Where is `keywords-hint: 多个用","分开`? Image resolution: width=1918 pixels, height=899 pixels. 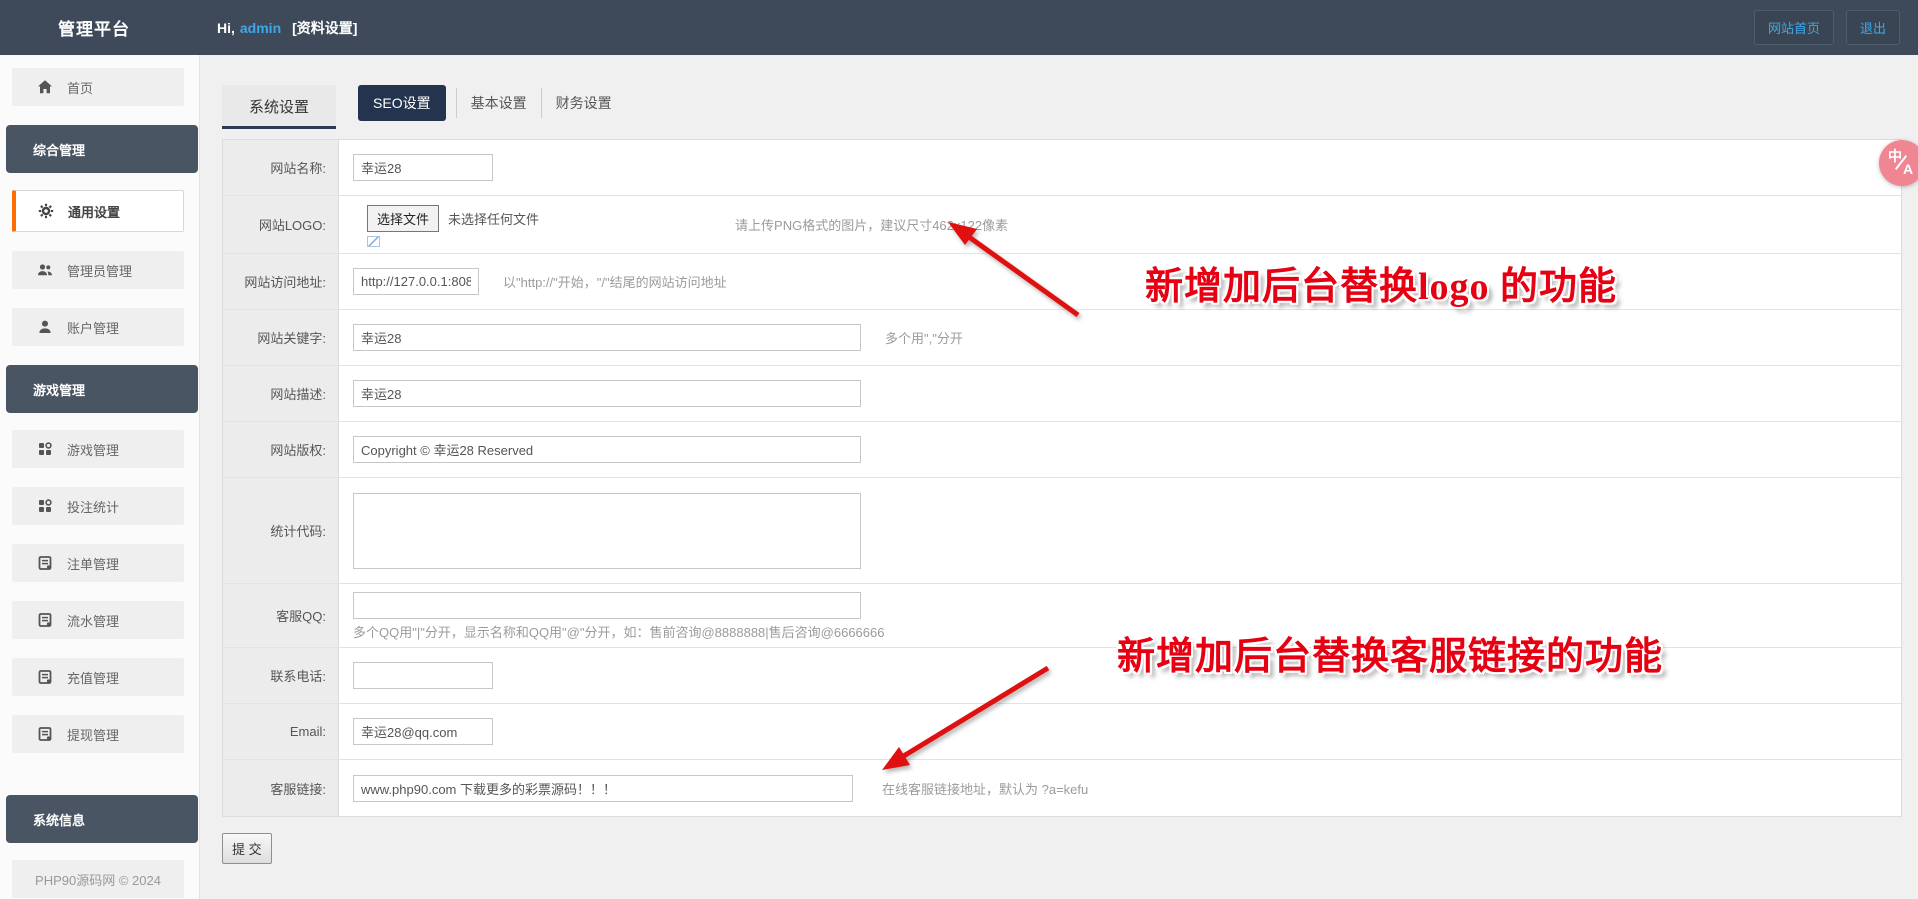
keywords-hint: 多个用","分开 is located at coordinates (924, 338).